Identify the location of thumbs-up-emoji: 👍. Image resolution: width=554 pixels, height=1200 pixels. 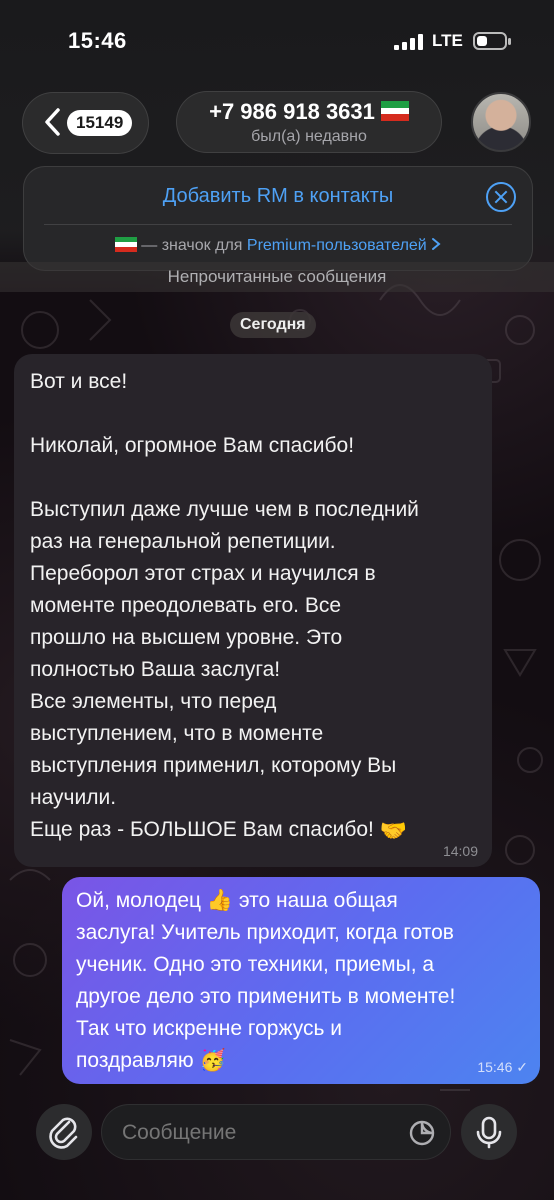
(220, 900).